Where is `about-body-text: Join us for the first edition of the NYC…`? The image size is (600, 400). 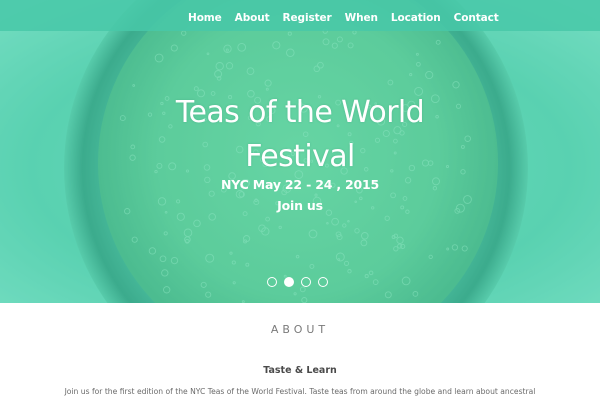
about-body-text: Join us for the first edition of the NYC… is located at coordinates (300, 391).